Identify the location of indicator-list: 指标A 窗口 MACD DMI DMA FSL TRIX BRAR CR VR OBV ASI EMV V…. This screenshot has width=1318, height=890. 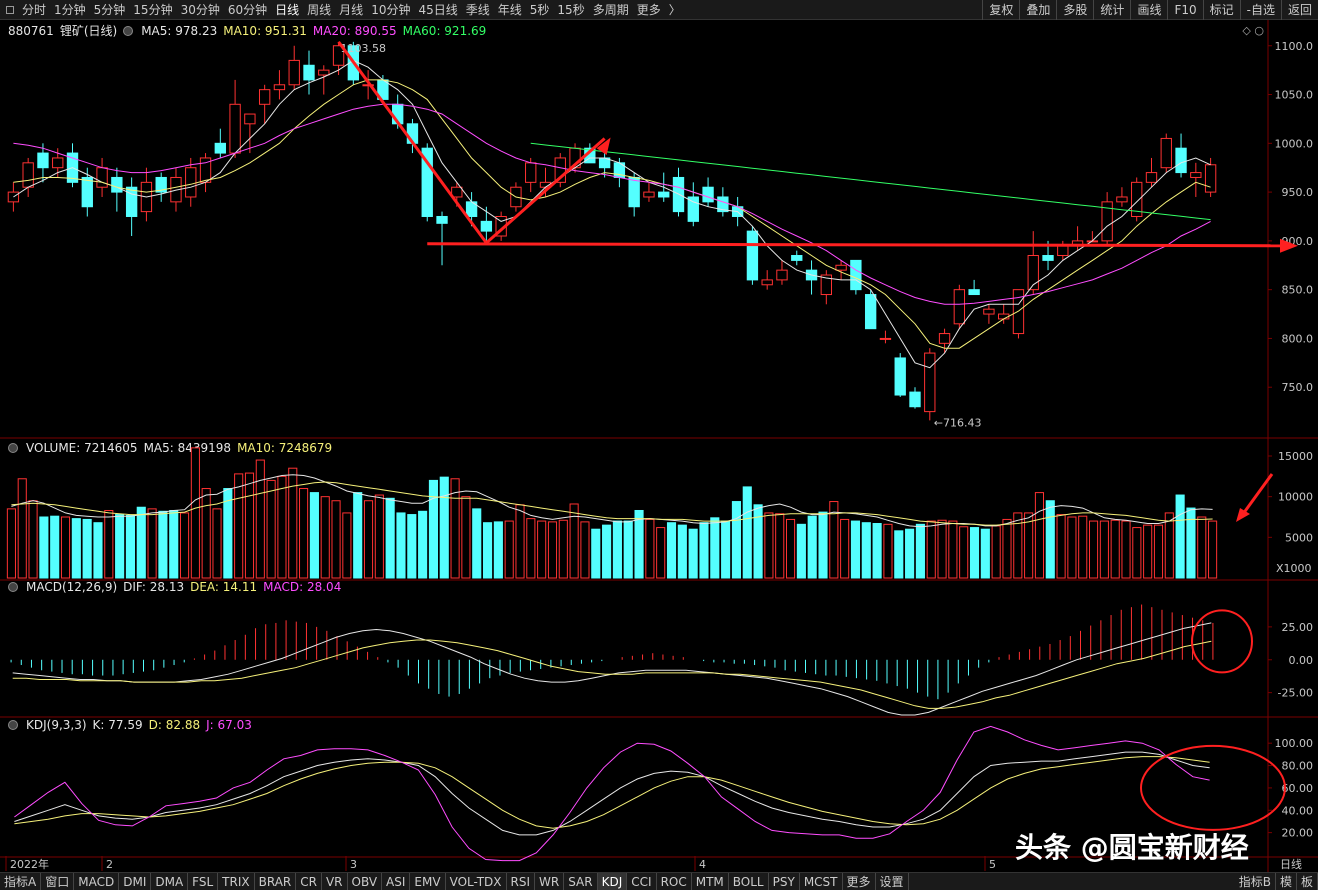
(454, 881).